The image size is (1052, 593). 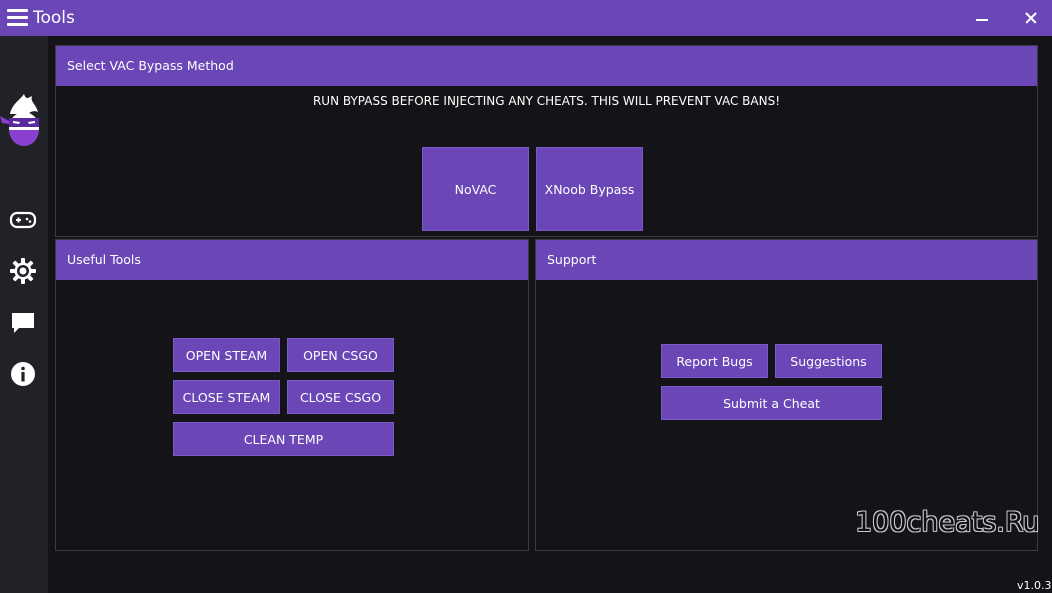 What do you see at coordinates (947, 522) in the screenshot?
I see `watermark-text: 100cheats.Ru` at bounding box center [947, 522].